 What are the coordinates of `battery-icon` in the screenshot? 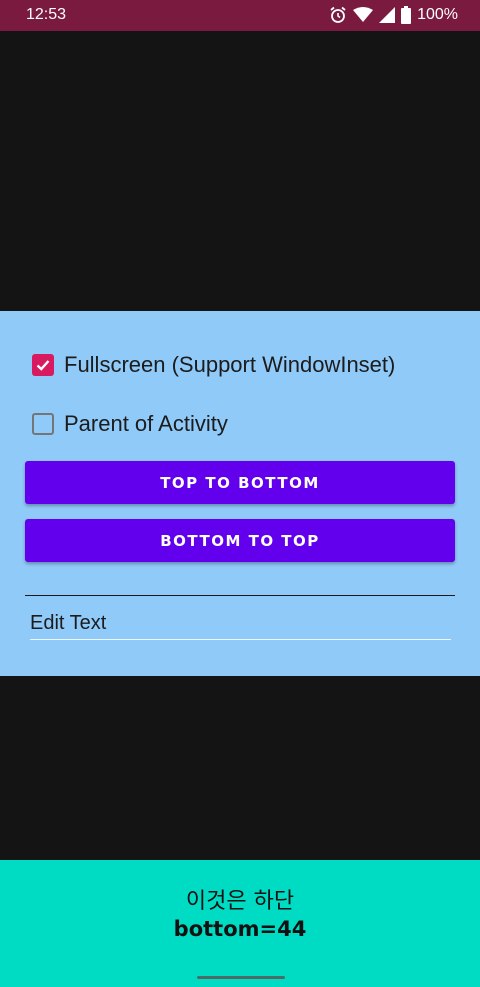 It's located at (406, 15).